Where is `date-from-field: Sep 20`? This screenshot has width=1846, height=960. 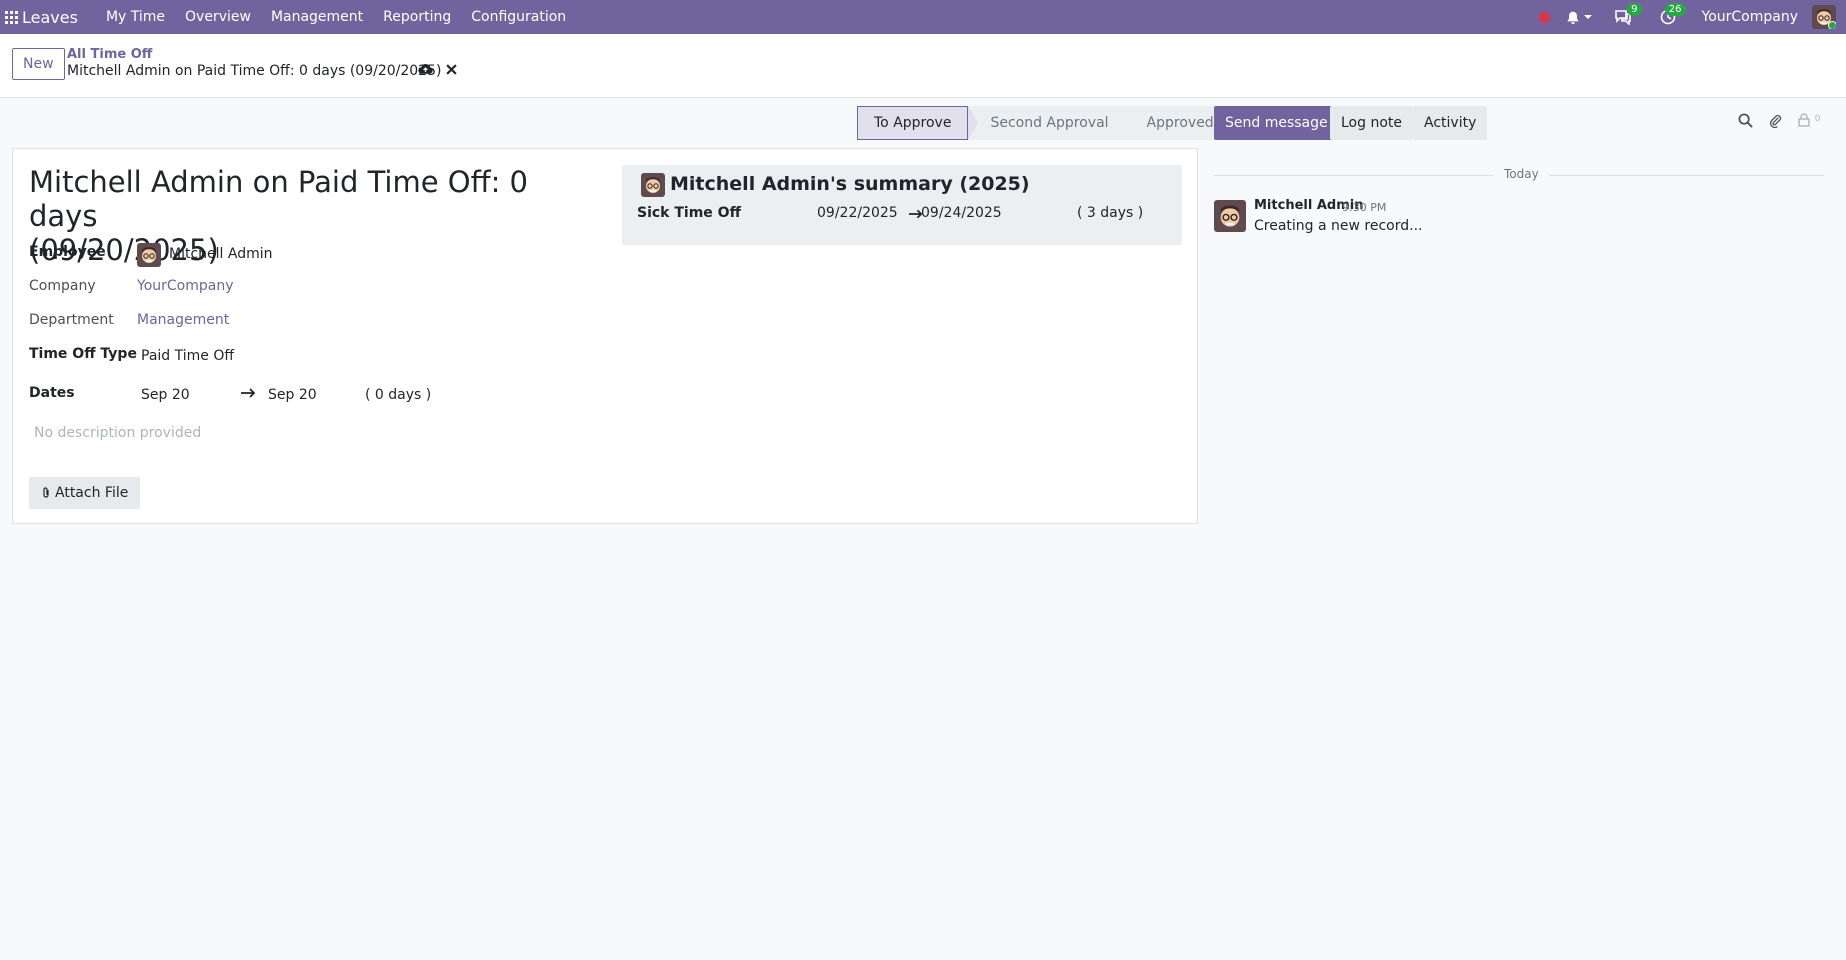
date-from-field: Sep 20 is located at coordinates (165, 395).